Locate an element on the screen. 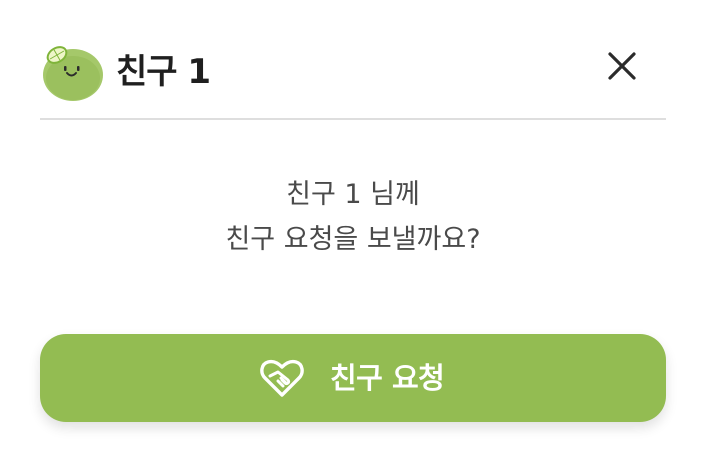 This screenshot has width=706, height=462. friend-request-button-label: 친구 요청 is located at coordinates (387, 378).